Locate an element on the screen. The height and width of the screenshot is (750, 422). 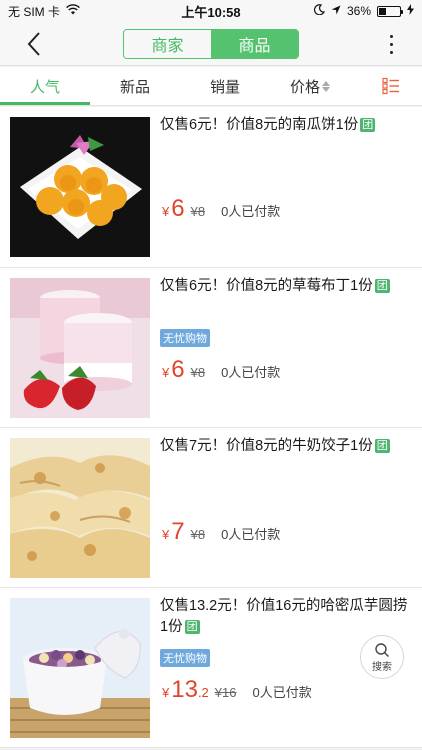
more-vertical-icon is located at coordinates (391, 36).